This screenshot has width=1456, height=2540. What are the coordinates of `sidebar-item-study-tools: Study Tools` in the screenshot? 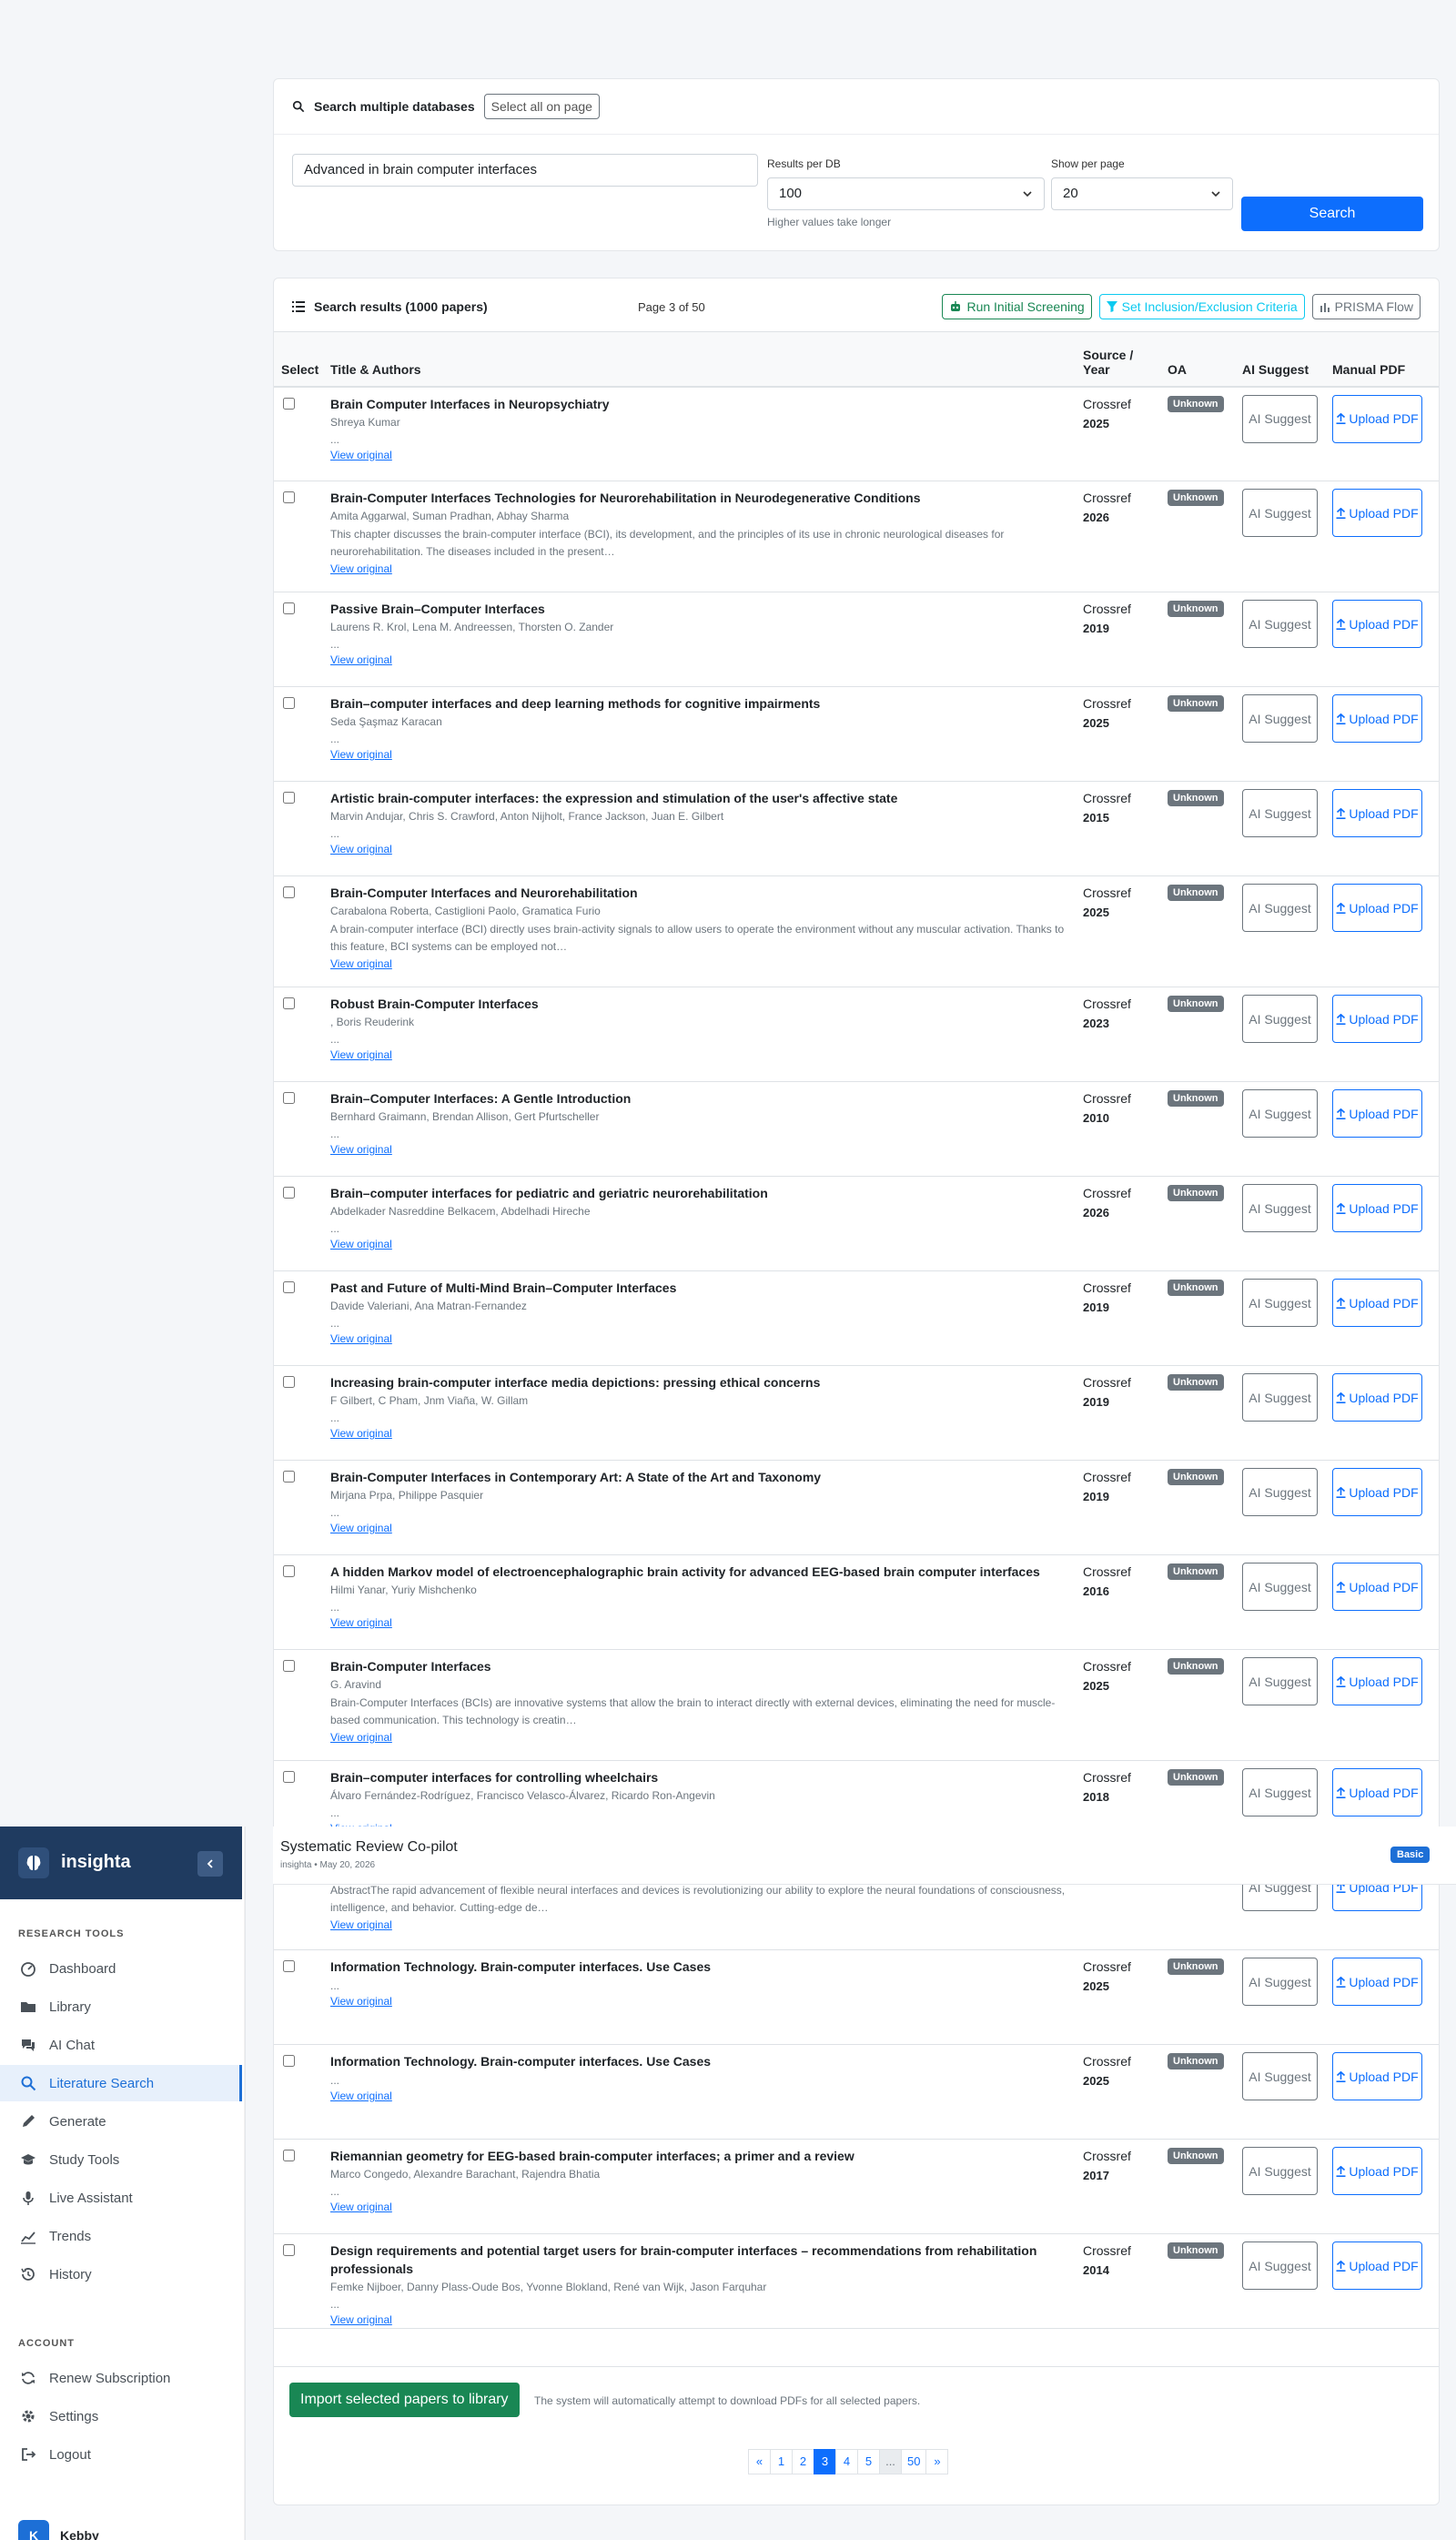 It's located at (121, 2159).